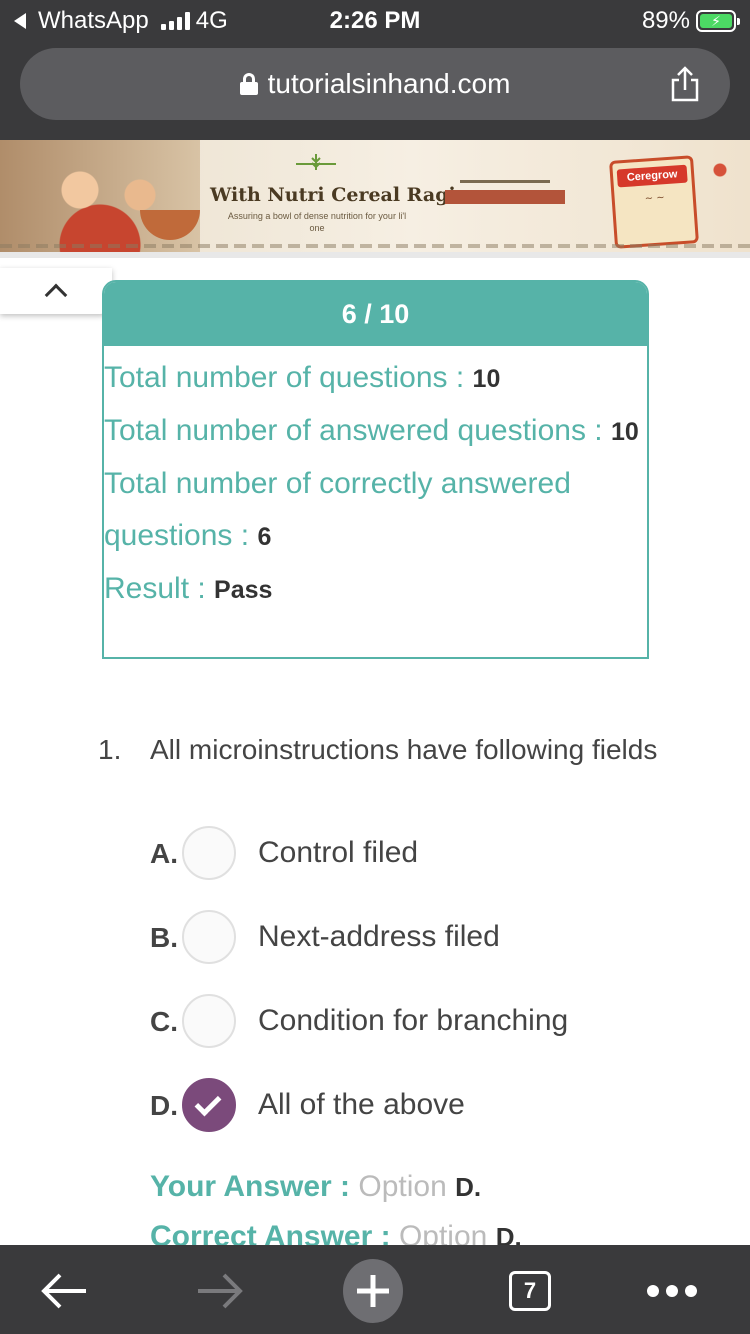  Describe the element at coordinates (316, 162) in the screenshot. I see `wheat-icon` at that location.